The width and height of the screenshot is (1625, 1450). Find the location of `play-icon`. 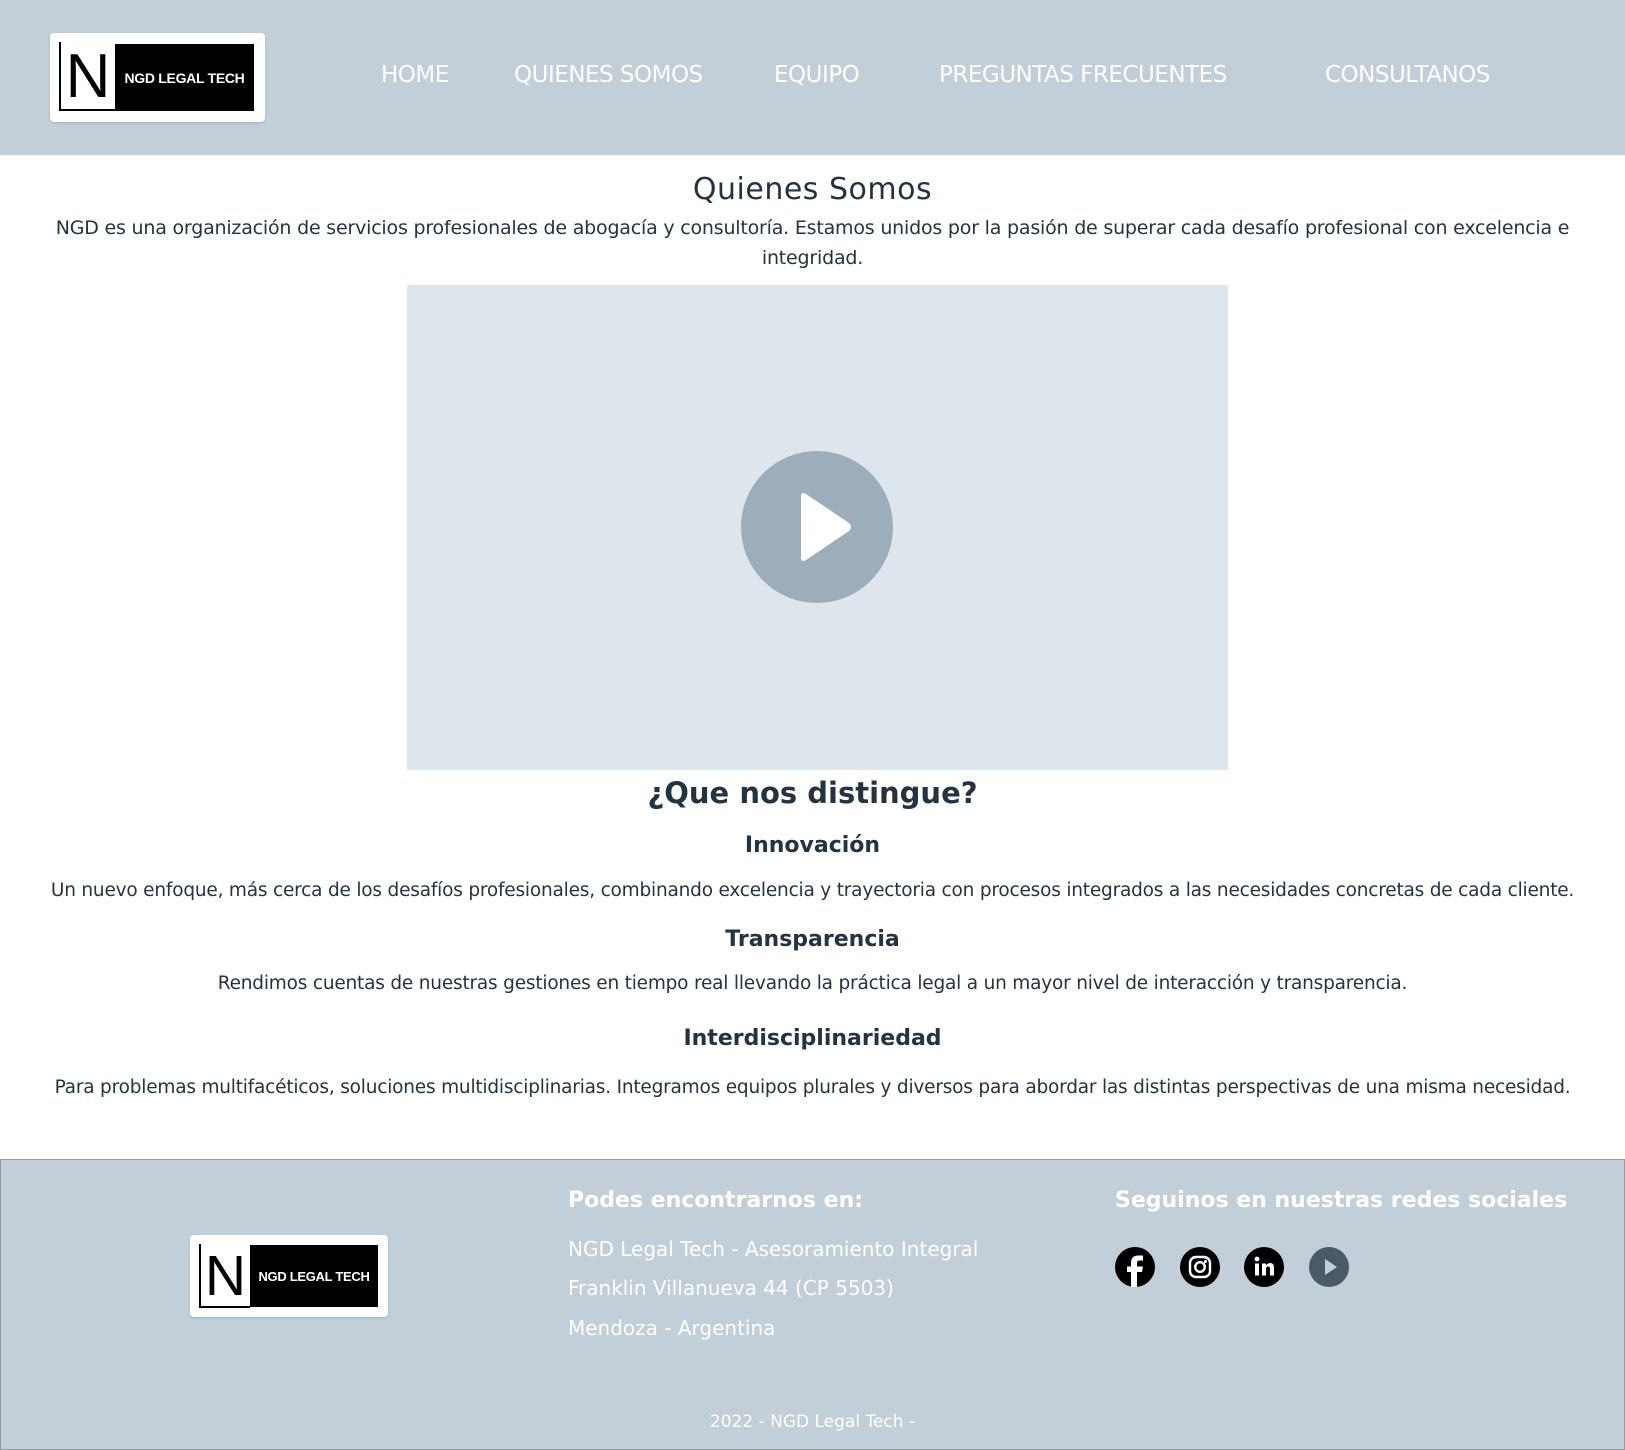

play-icon is located at coordinates (817, 527).